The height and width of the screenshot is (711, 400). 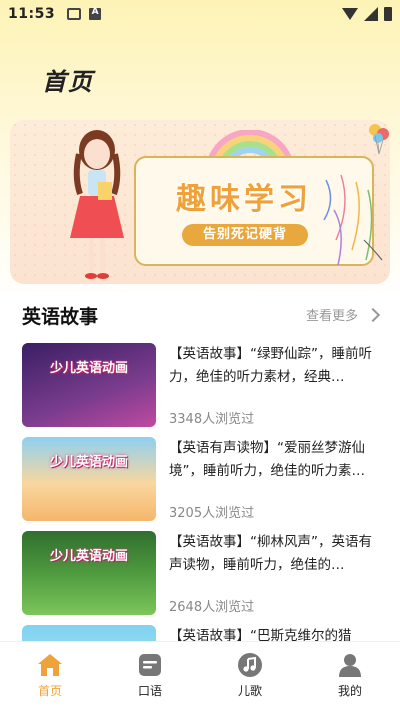 I want to click on banner-title: 趣味学习, so click(x=244, y=199).